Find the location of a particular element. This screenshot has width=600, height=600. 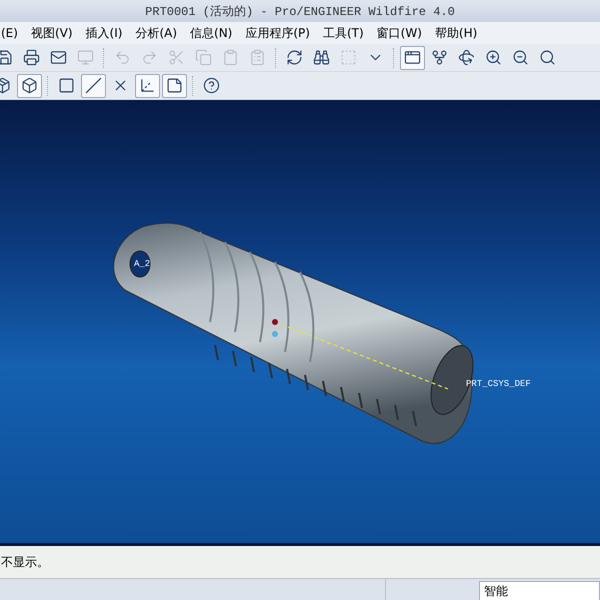

cube-button is located at coordinates (29, 86).